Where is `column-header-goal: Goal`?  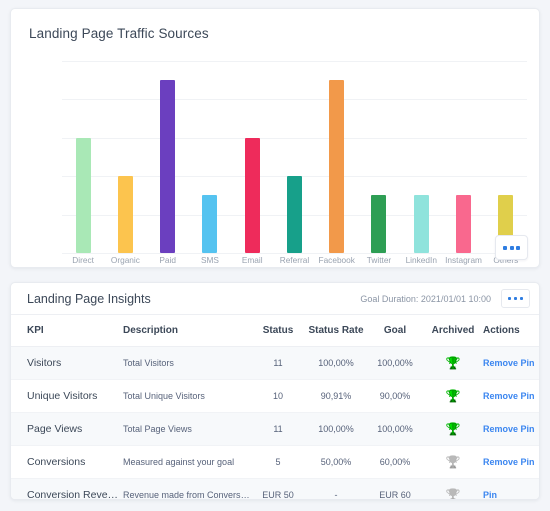
column-header-goal: Goal is located at coordinates (395, 331).